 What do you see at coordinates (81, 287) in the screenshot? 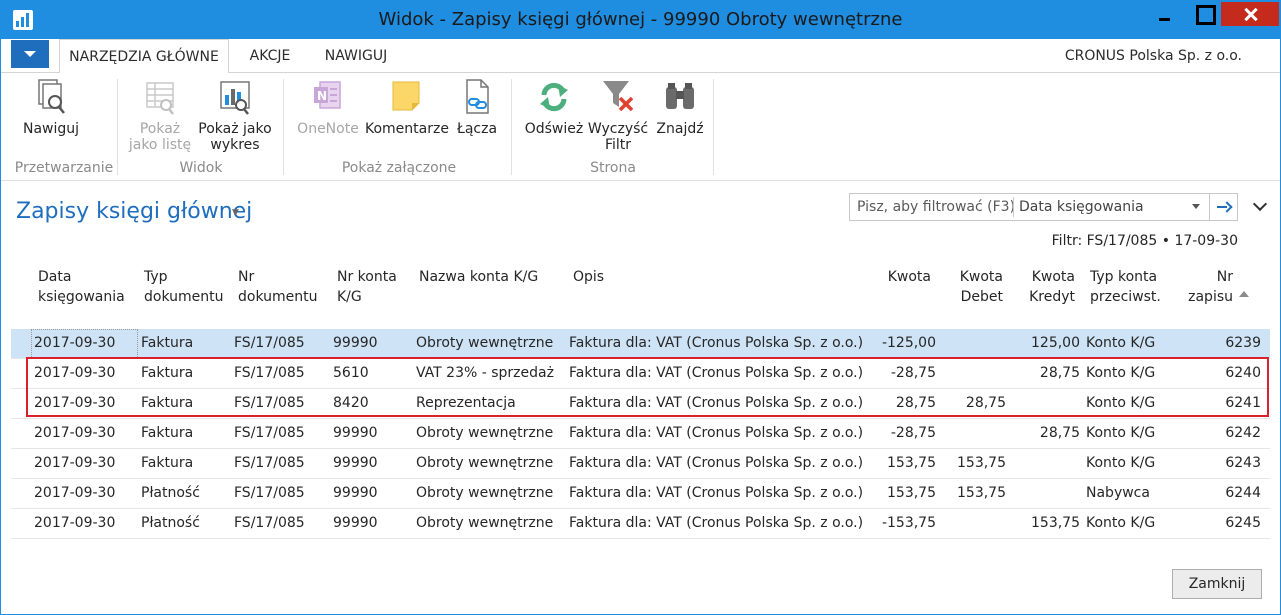
I see `col-header-data: Data księgowania` at bounding box center [81, 287].